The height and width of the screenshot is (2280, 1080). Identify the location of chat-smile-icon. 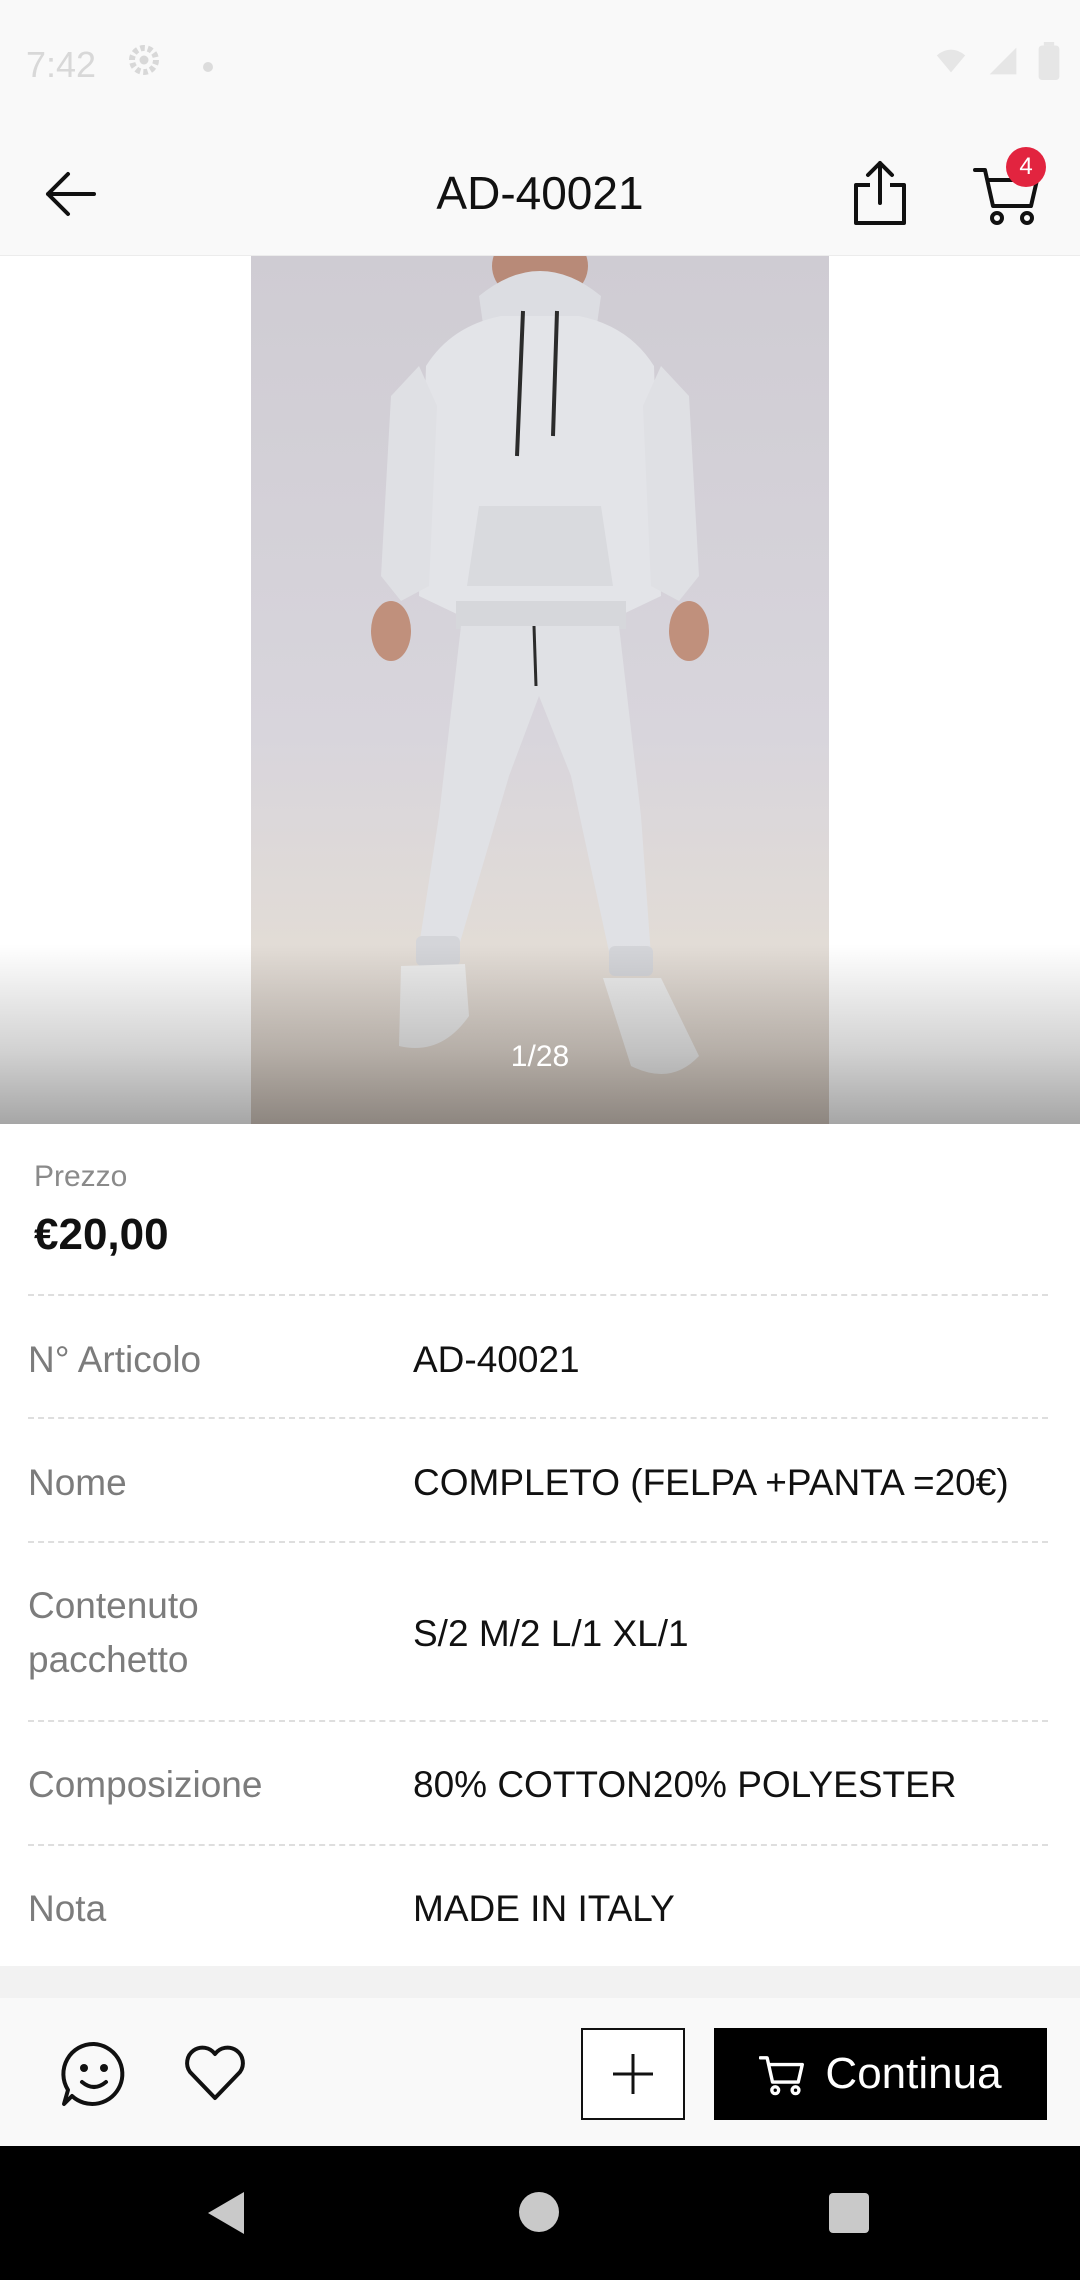
(93, 2073).